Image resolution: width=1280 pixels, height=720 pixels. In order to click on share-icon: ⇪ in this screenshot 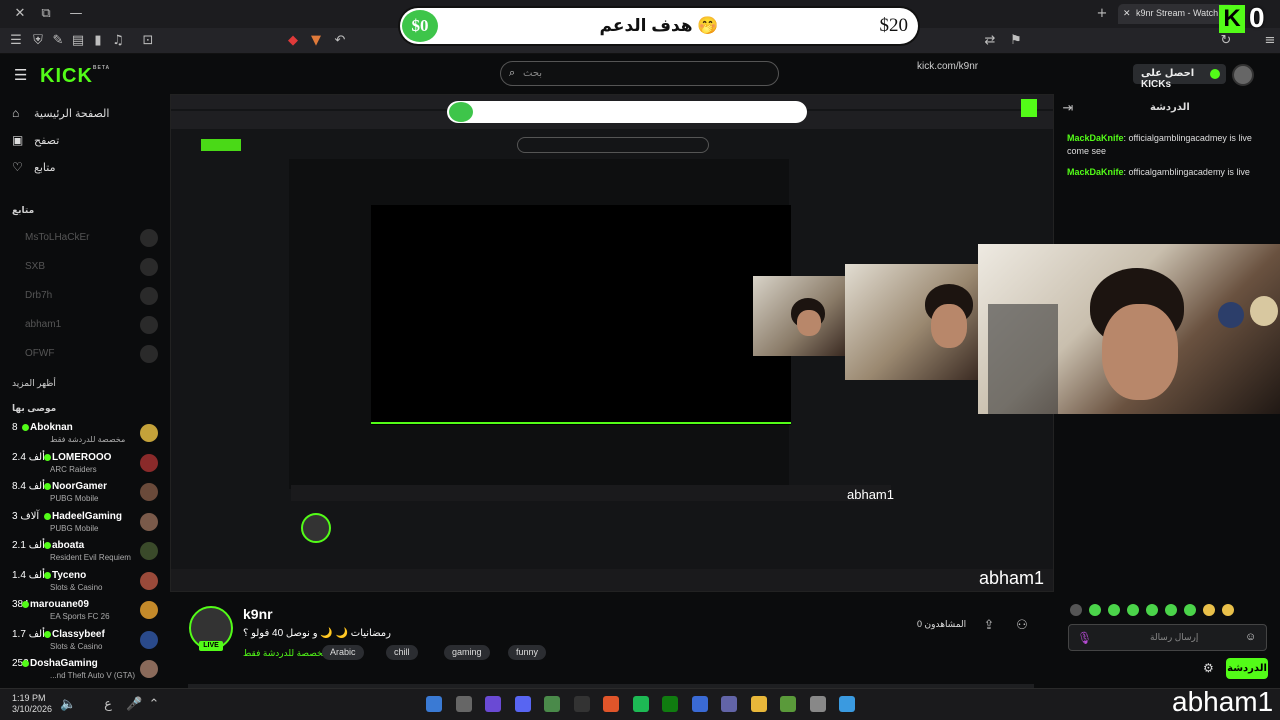, I will do `click(989, 626)`.